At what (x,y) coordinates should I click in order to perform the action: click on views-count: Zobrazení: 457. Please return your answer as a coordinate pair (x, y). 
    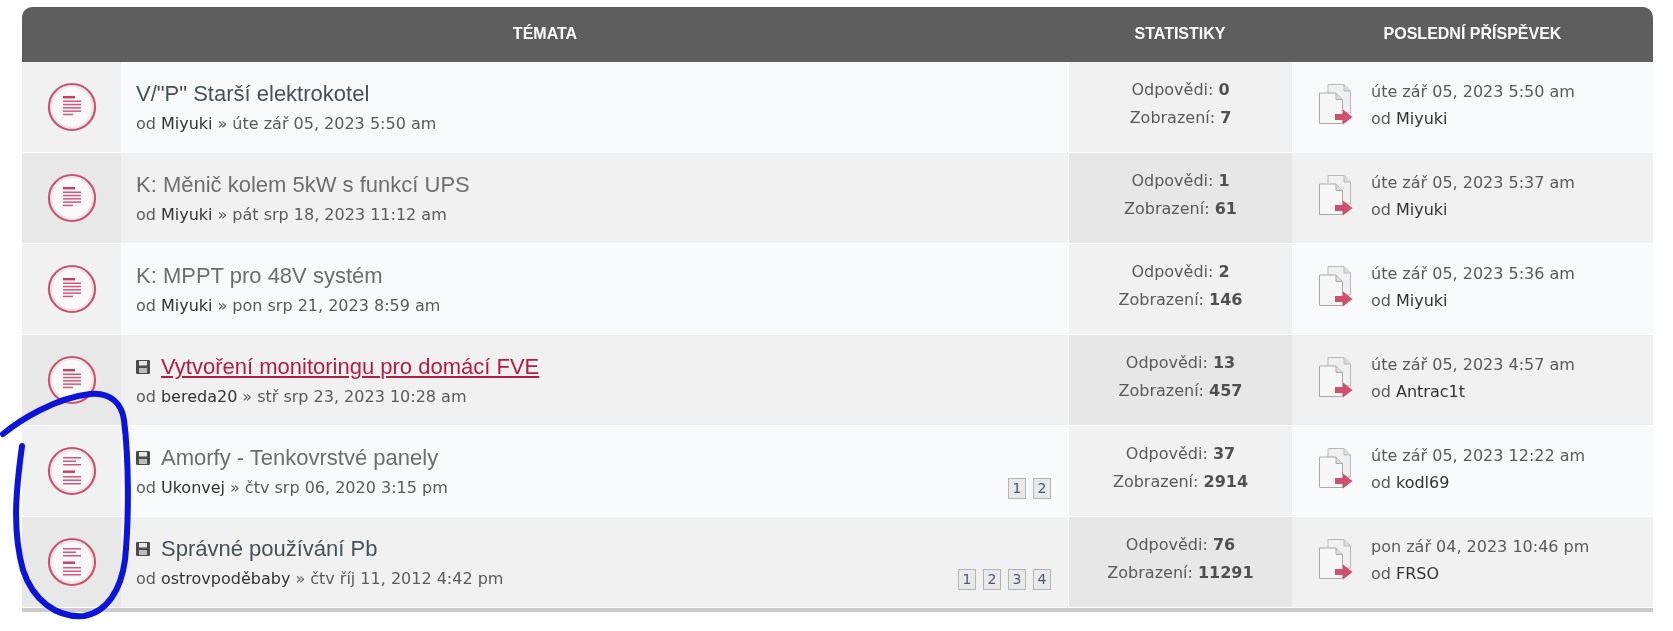
    Looking at the image, I should click on (1180, 391).